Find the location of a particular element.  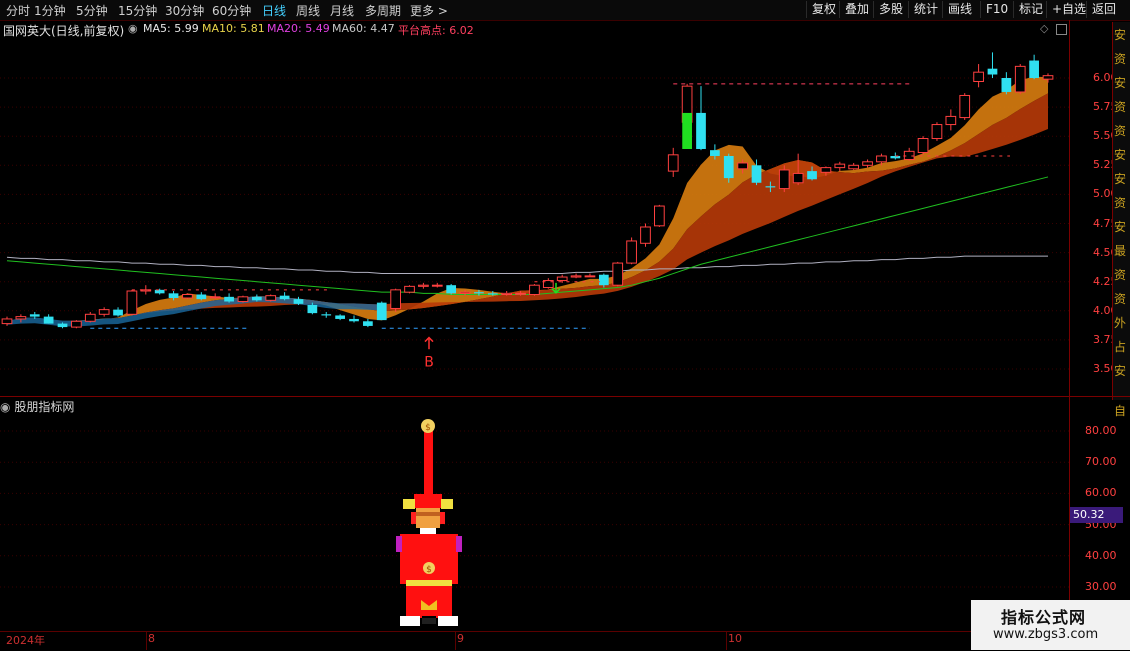

date-label-oct: 10 is located at coordinates (735, 638).